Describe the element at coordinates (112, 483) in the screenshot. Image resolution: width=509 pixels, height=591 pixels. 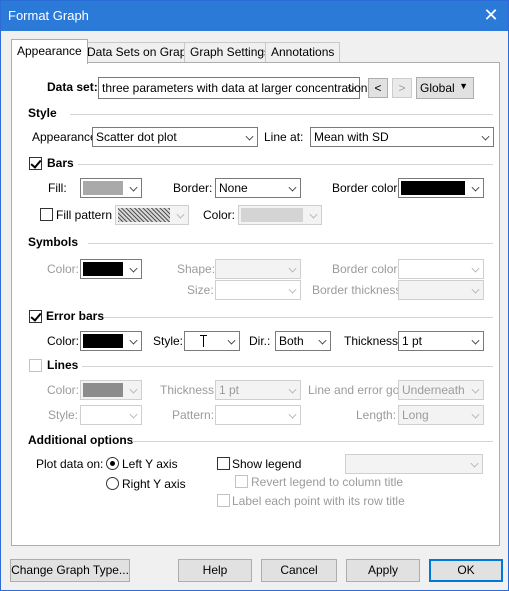
I see `right-y-axis-radio` at that location.